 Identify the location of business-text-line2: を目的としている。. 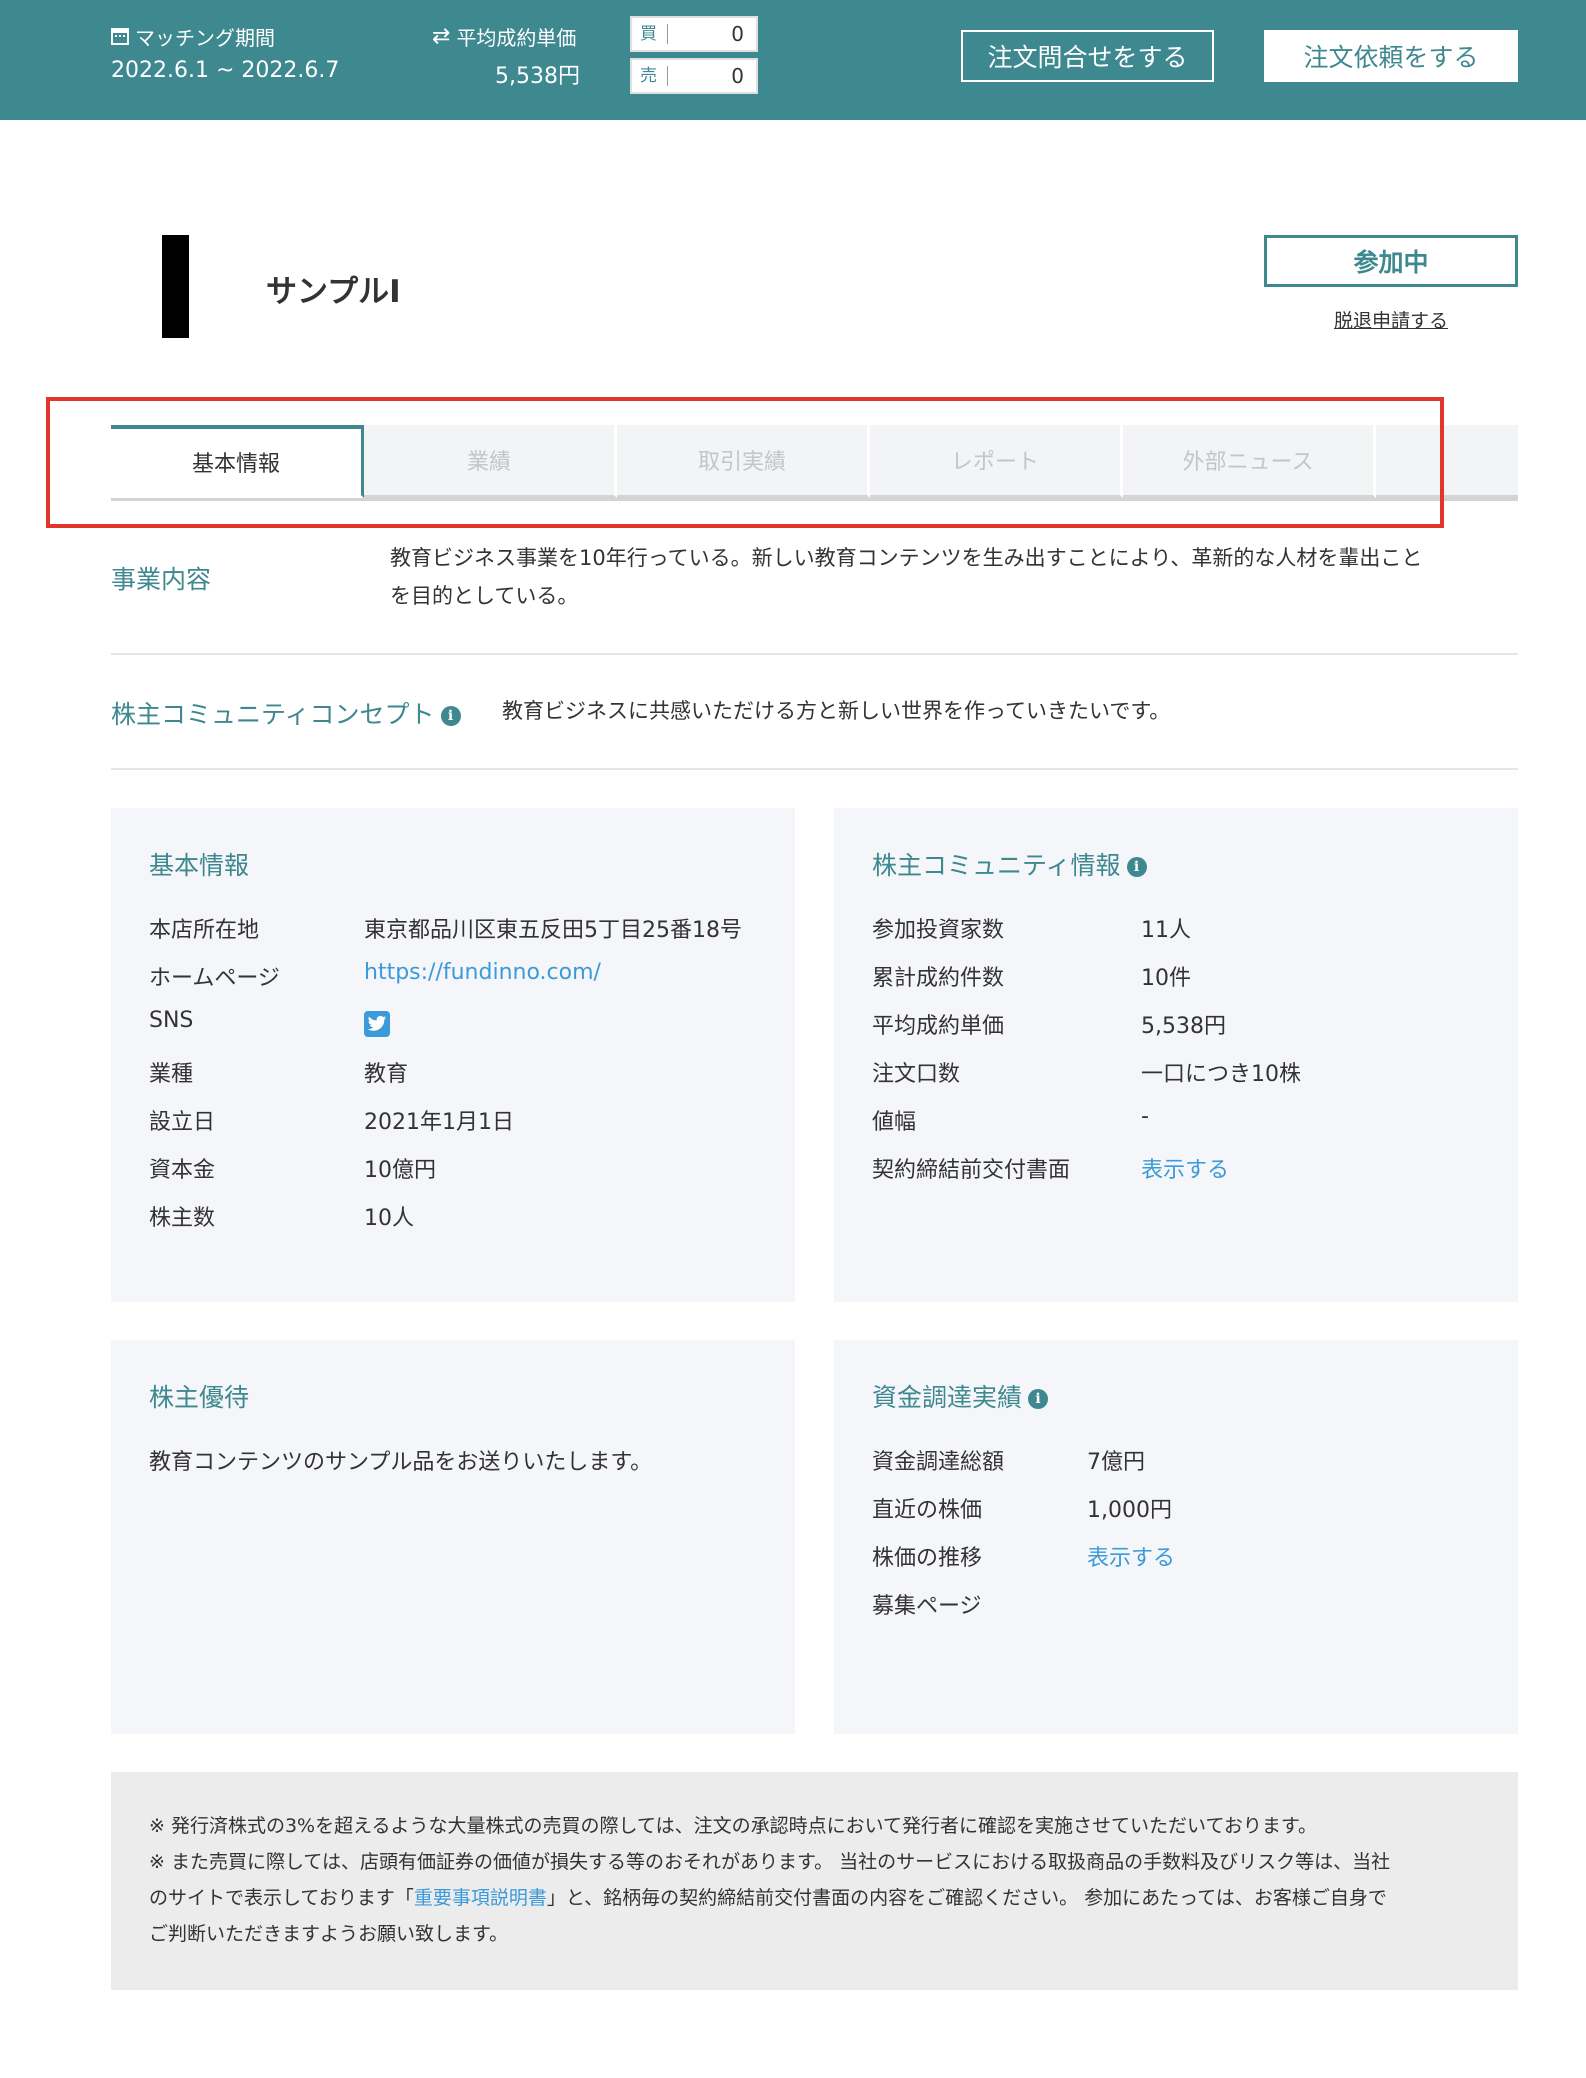
(484, 596).